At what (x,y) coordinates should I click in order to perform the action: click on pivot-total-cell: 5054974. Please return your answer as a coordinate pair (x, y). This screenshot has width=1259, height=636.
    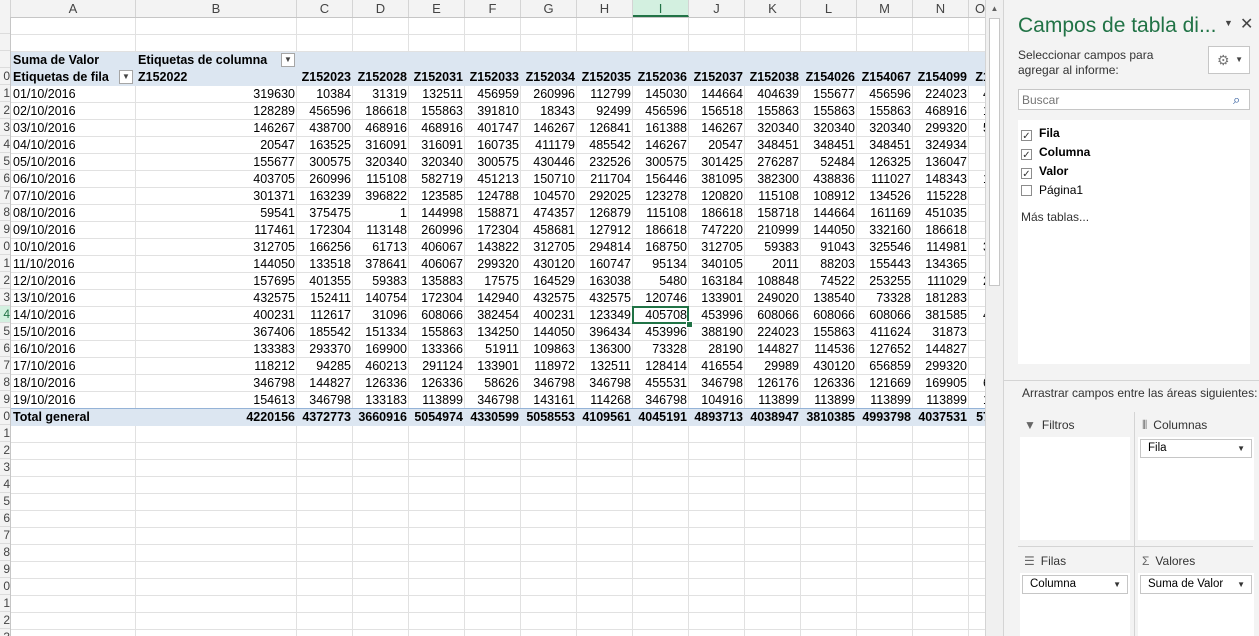
    Looking at the image, I should click on (437, 417).